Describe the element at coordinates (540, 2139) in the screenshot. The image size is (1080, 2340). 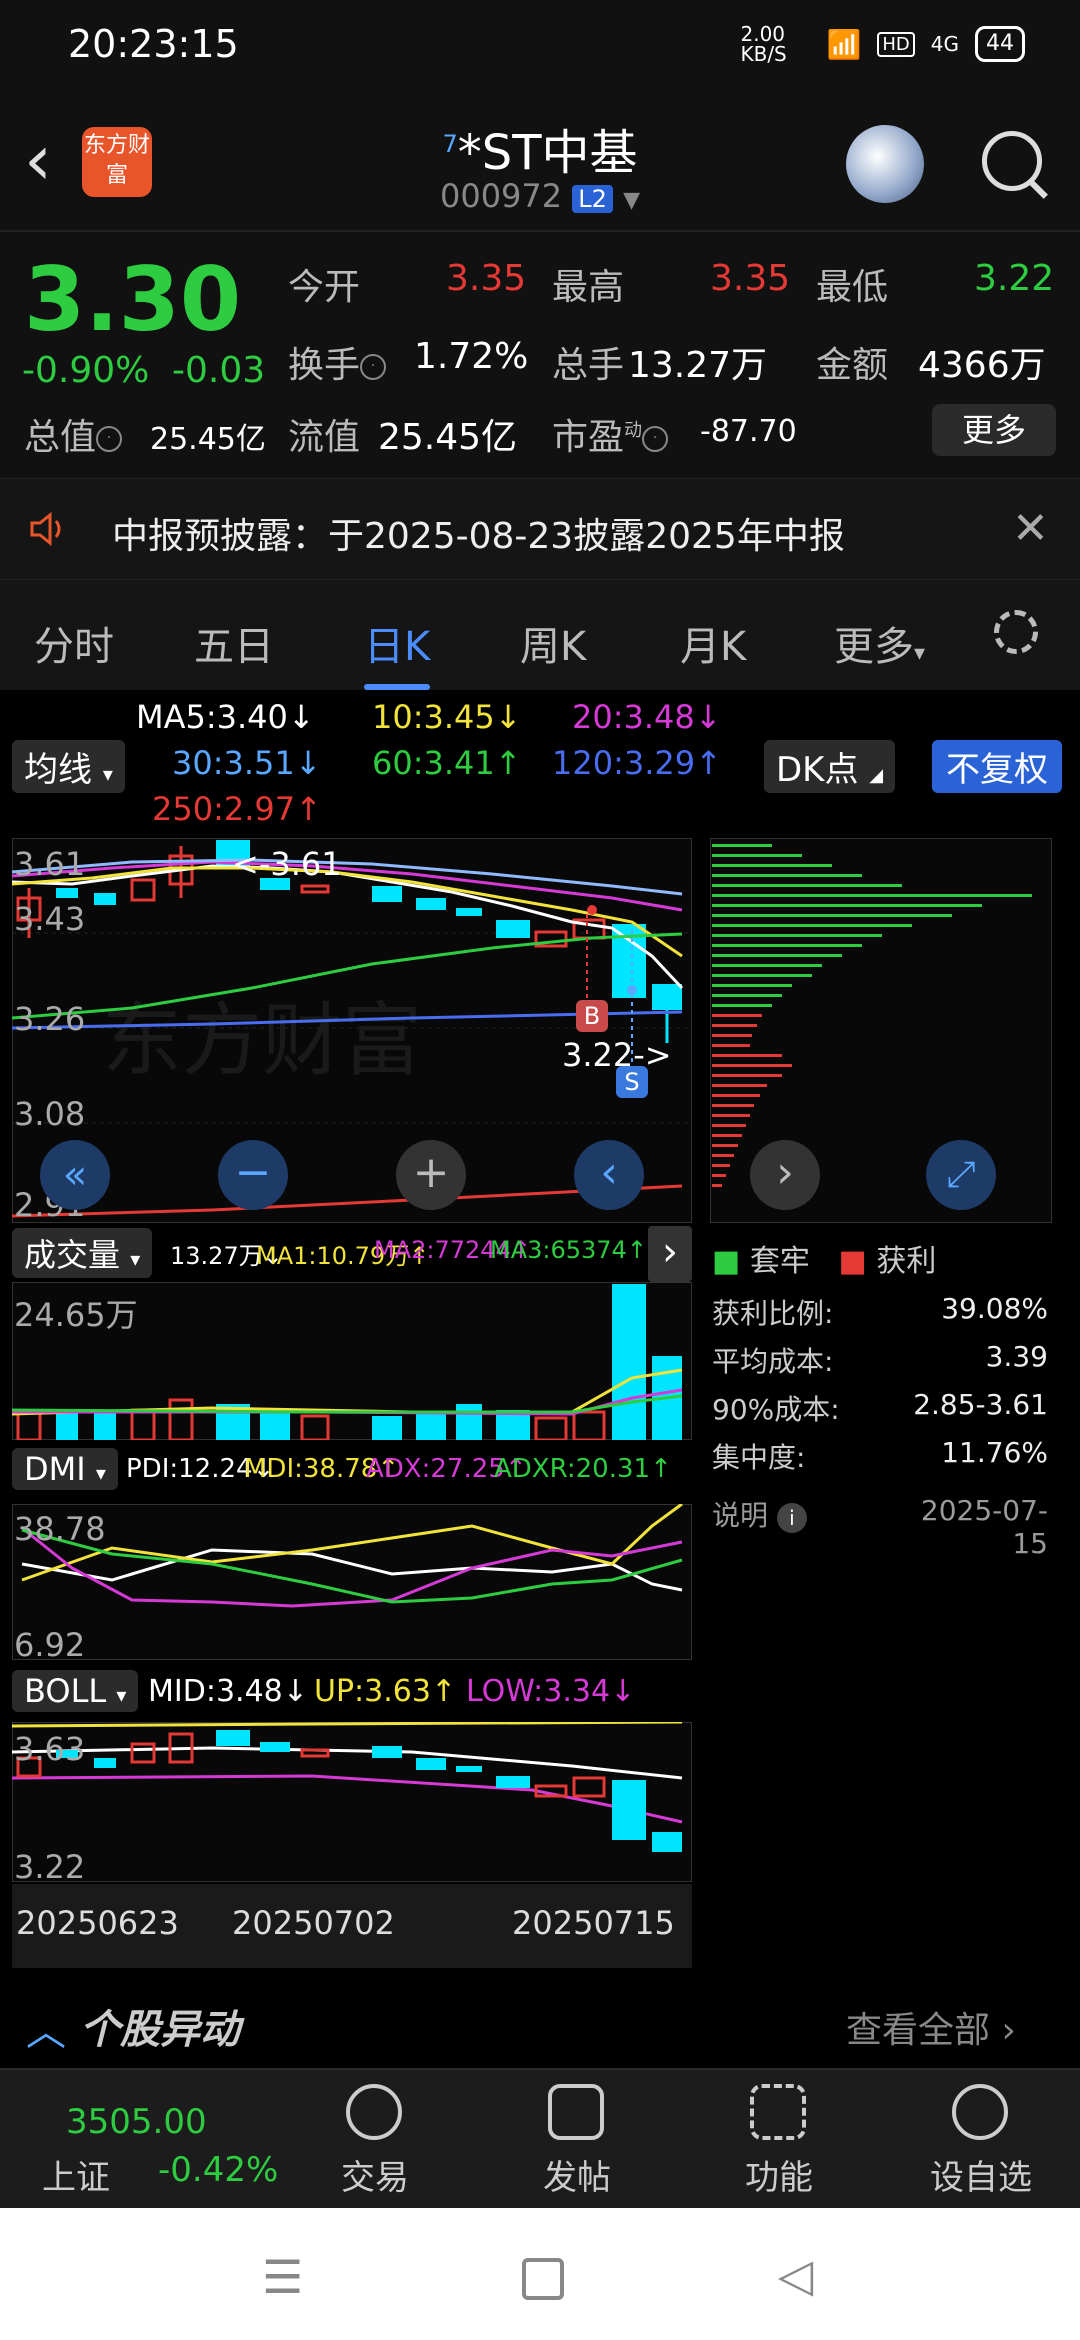
I see `bottom-nav: 3505.00 上证 -0.42% 交易 发帖 功能 设自选` at that location.